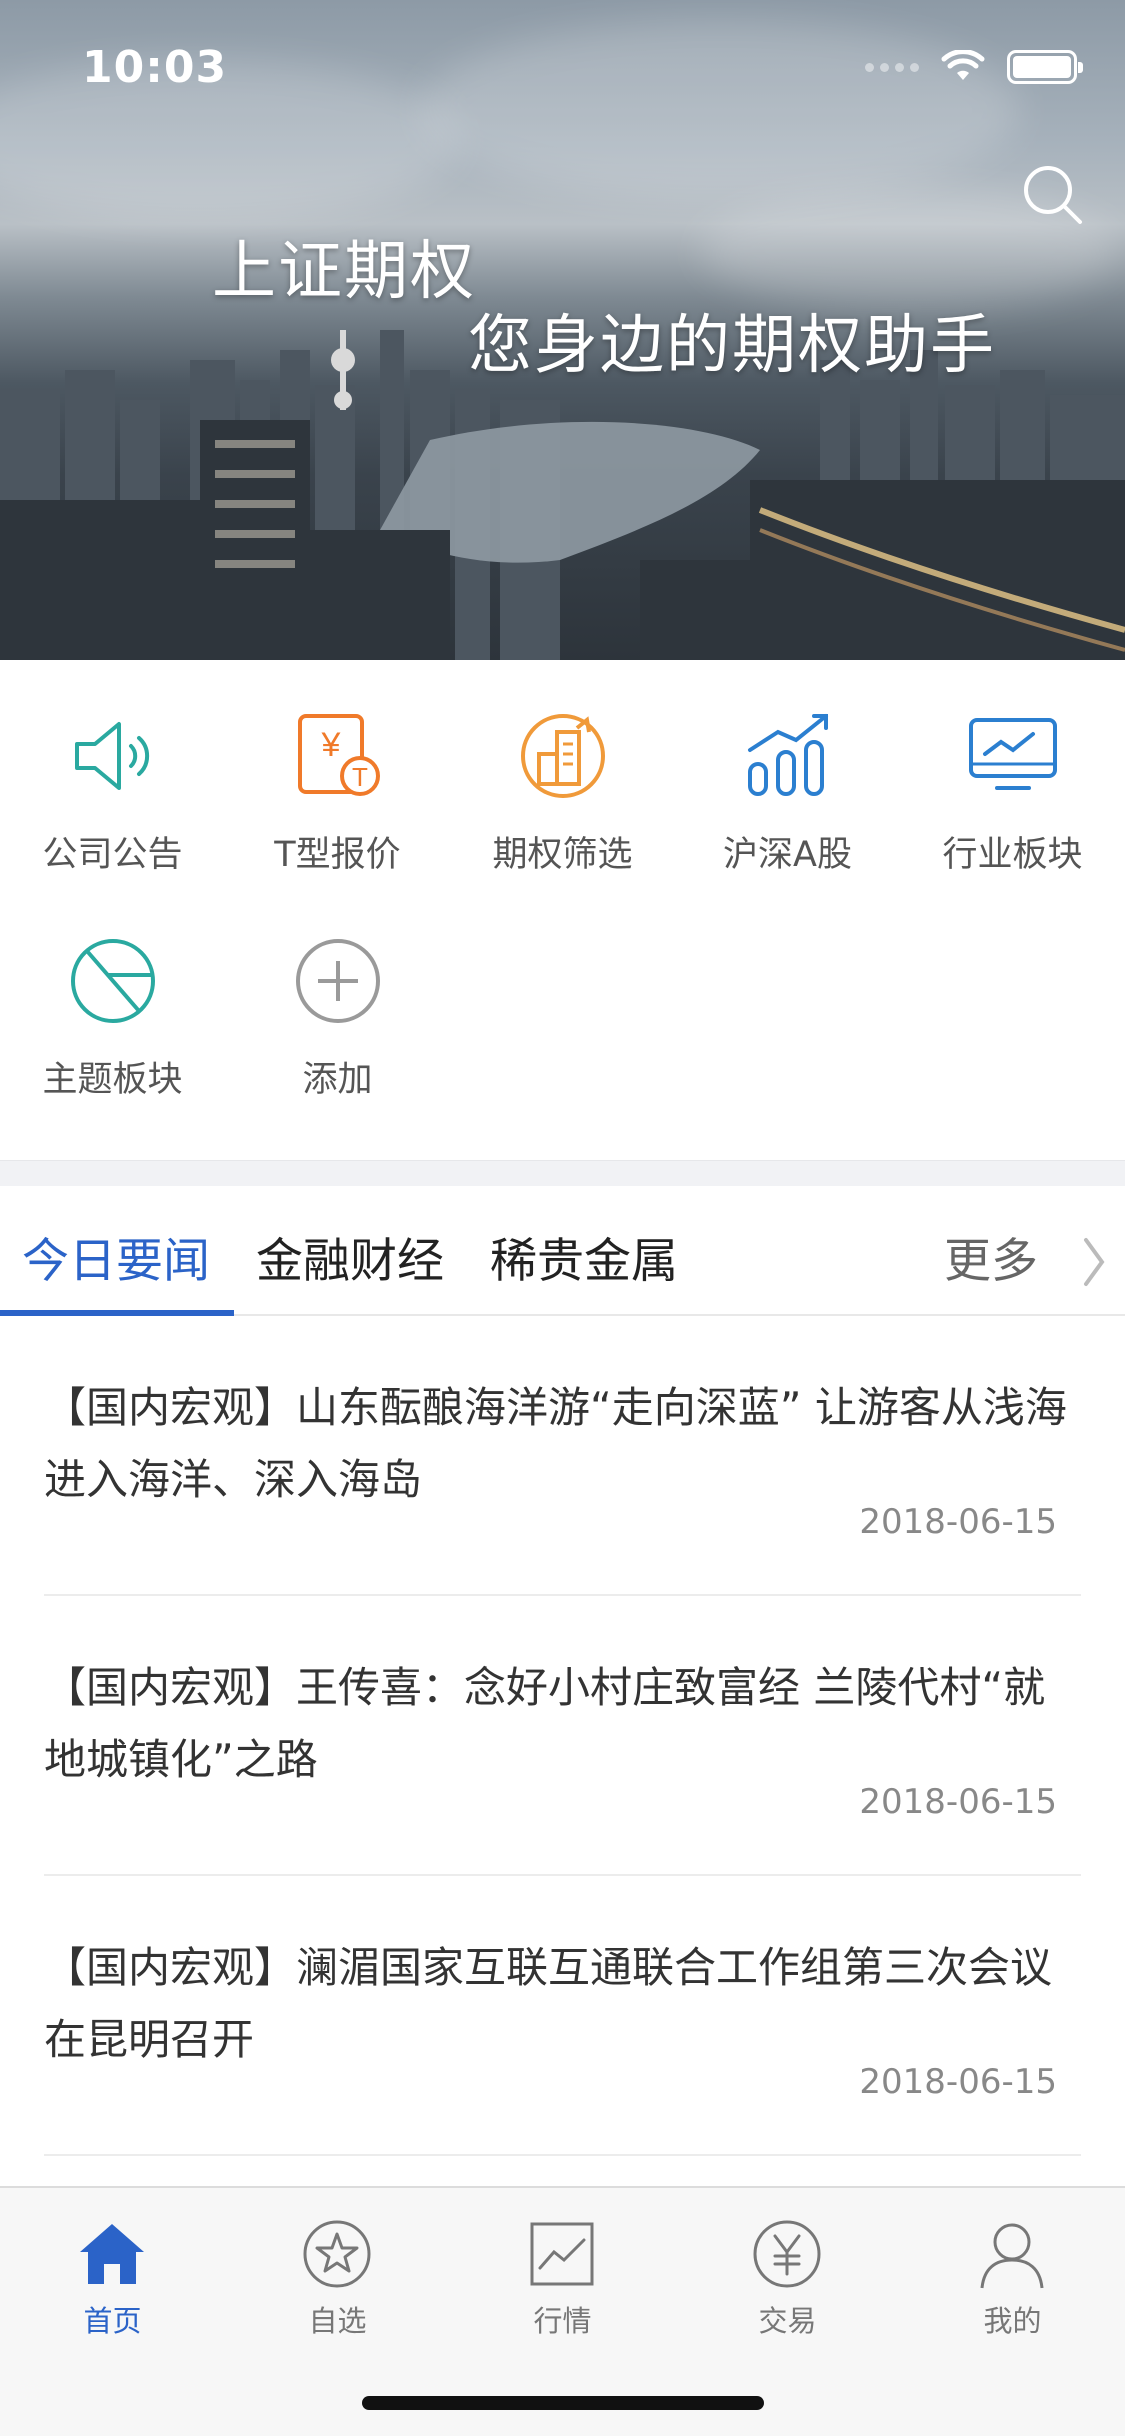 The width and height of the screenshot is (1125, 2436). What do you see at coordinates (337, 855) in the screenshot?
I see `quick-action-label: T型报价` at bounding box center [337, 855].